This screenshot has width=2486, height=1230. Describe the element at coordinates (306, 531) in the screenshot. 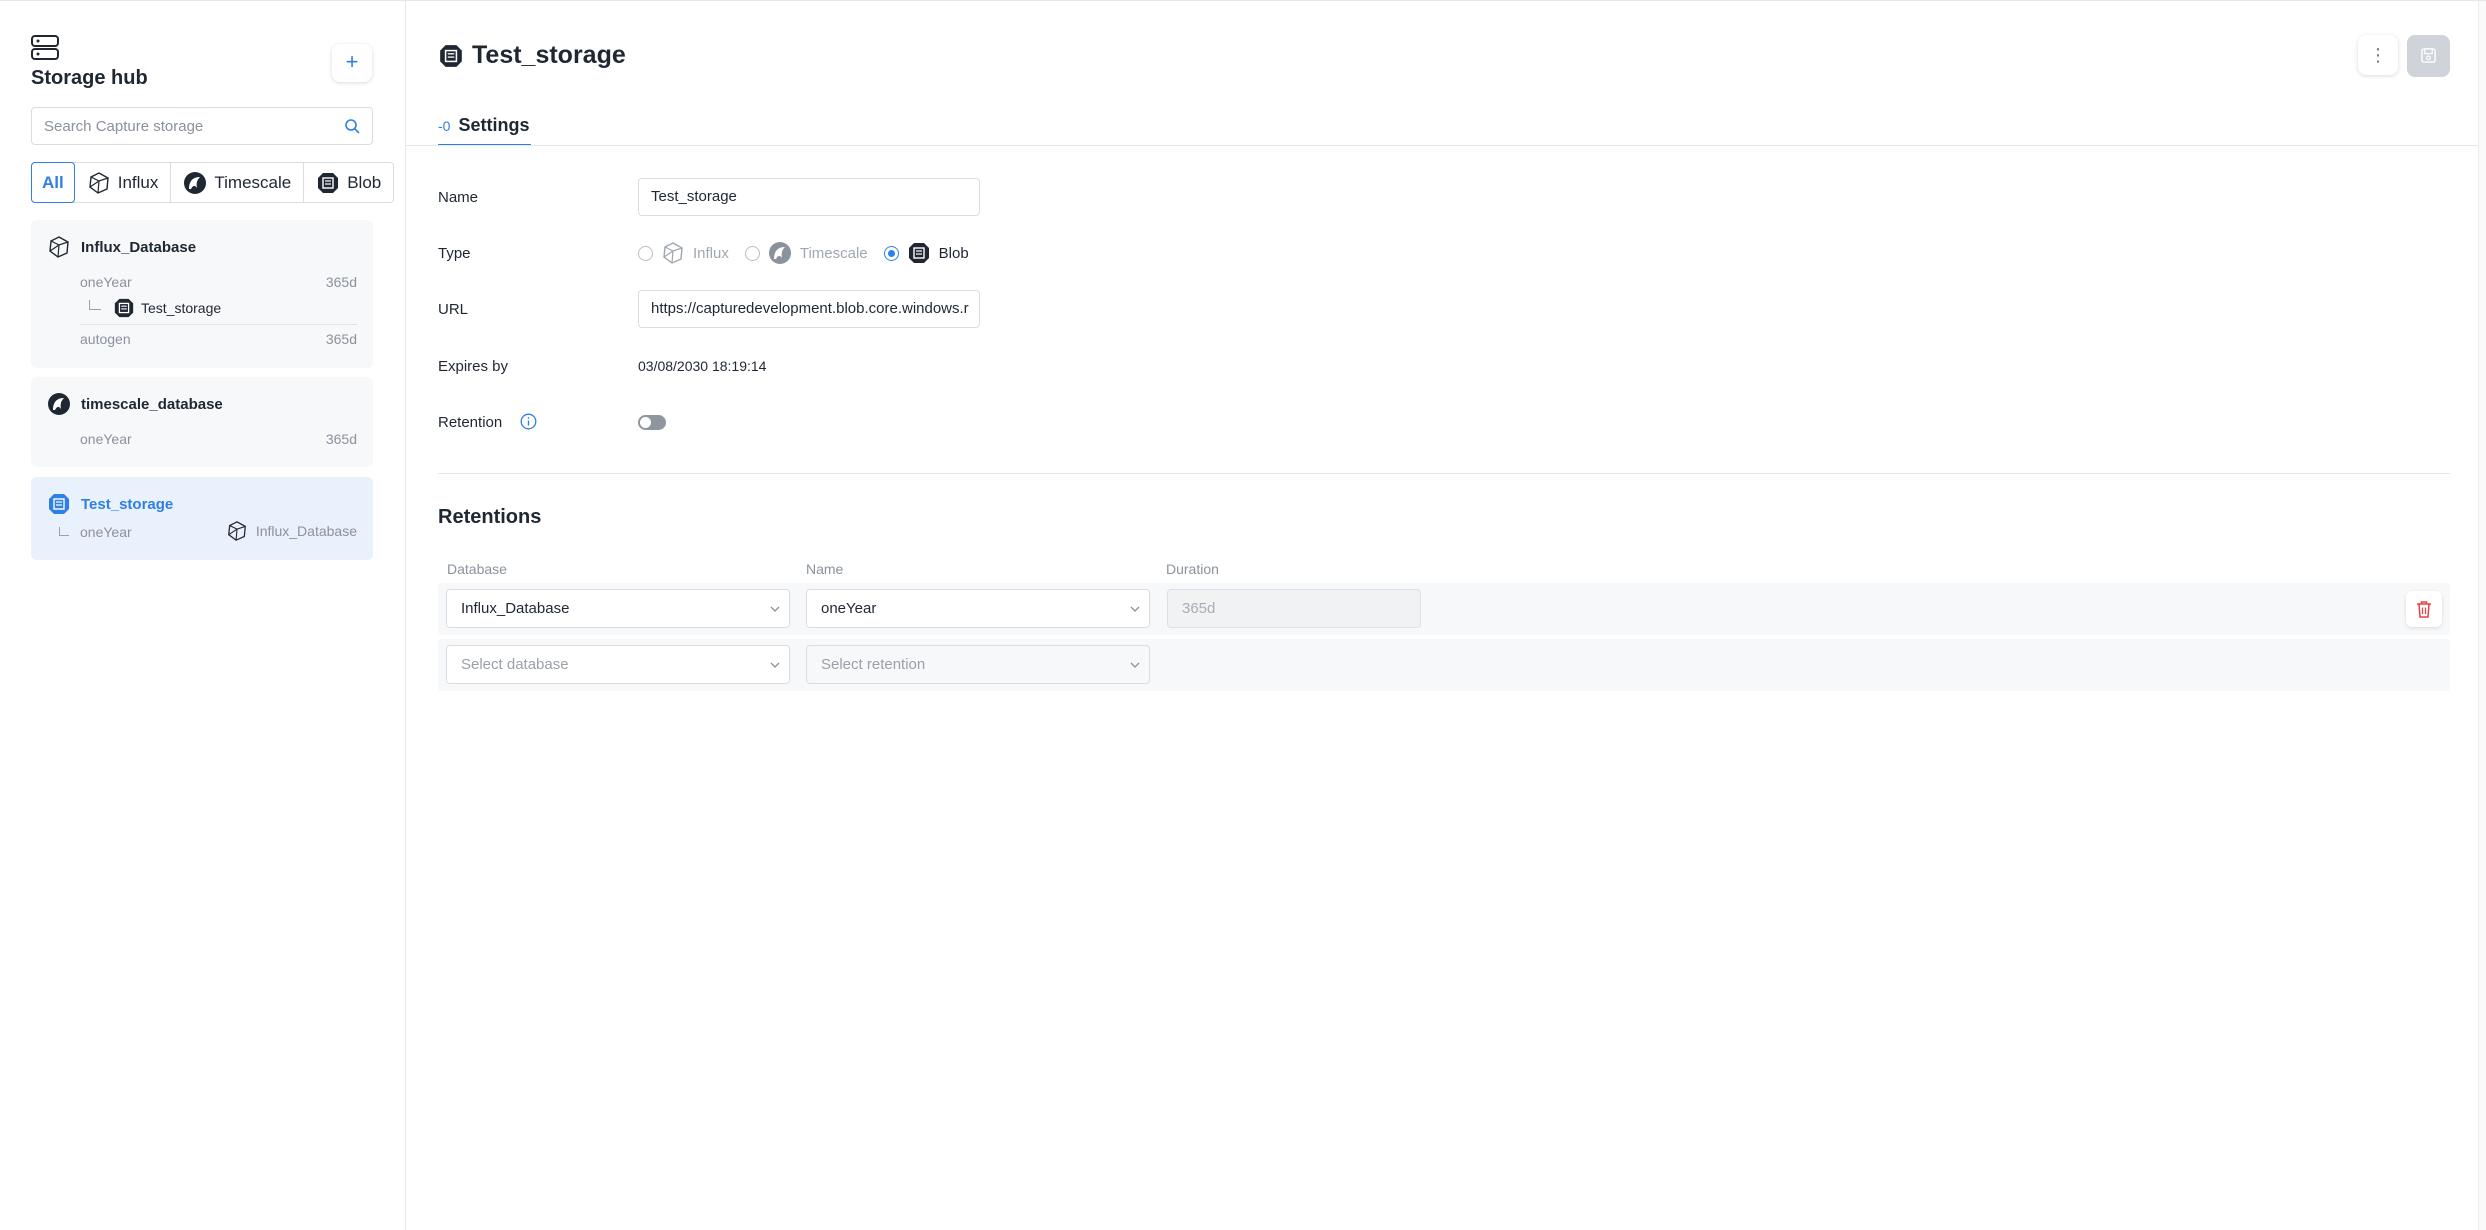

I see `linked-database-name: Influx_Database` at that location.